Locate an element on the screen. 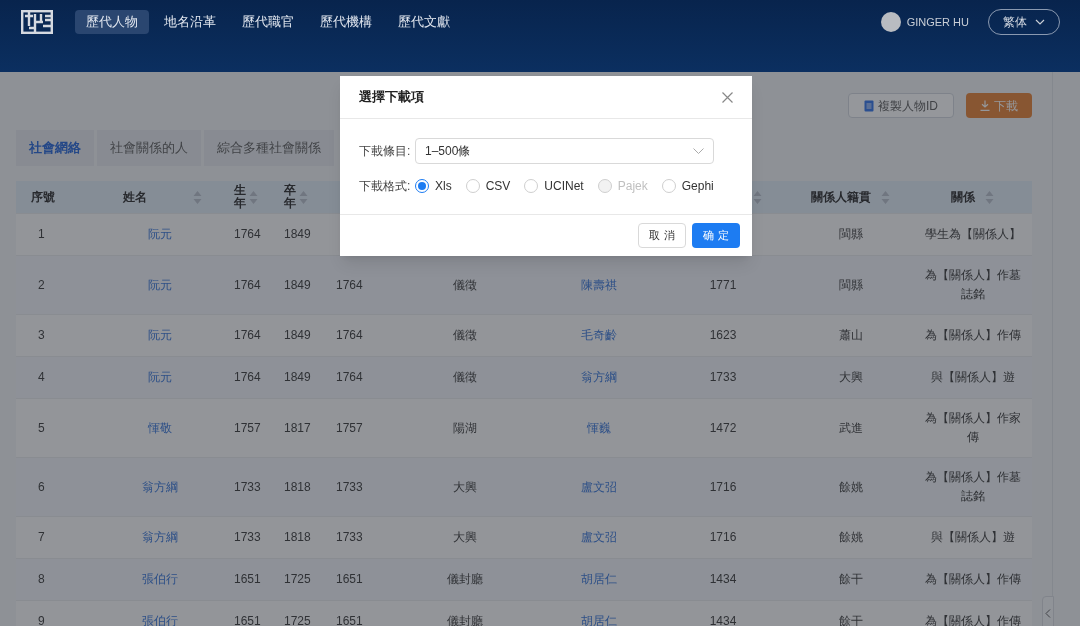 This screenshot has height=626, width=1080. table-cell-text: 7 is located at coordinates (41, 537).